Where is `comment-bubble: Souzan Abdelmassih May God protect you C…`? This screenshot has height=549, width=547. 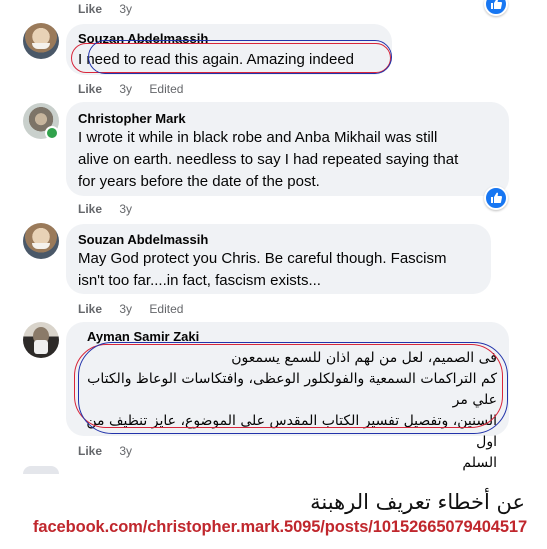 comment-bubble: Souzan Abdelmassih May God protect you C… is located at coordinates (278, 259).